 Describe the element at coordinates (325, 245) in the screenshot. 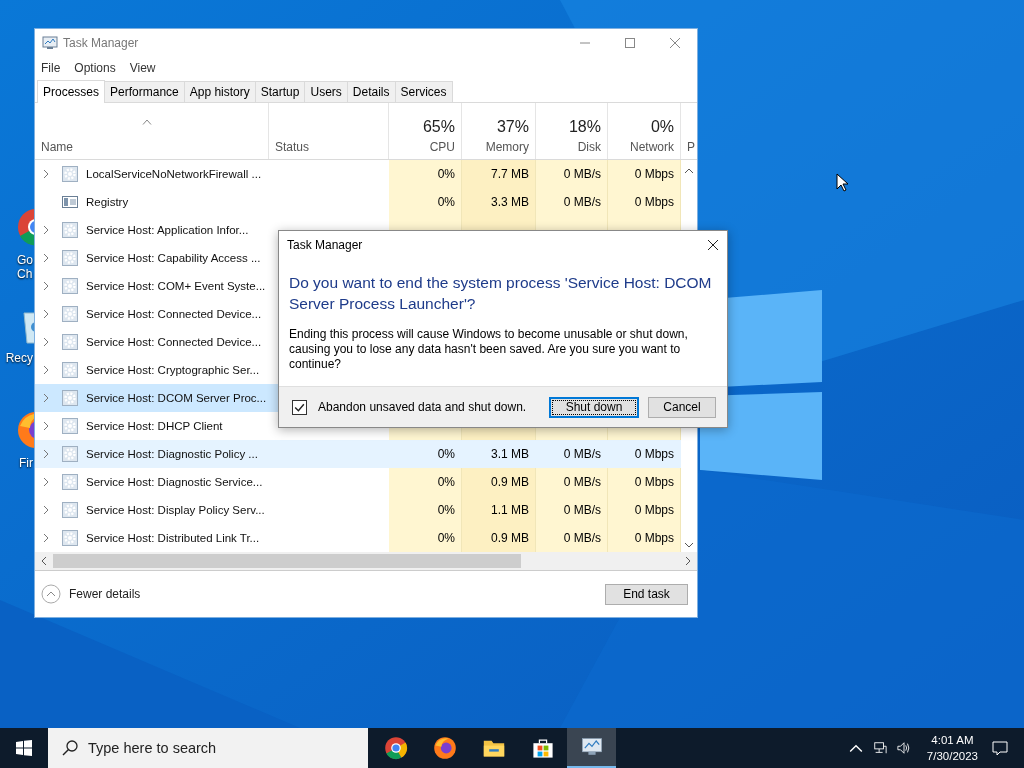

I see `dialog-title: Task Manager` at that location.